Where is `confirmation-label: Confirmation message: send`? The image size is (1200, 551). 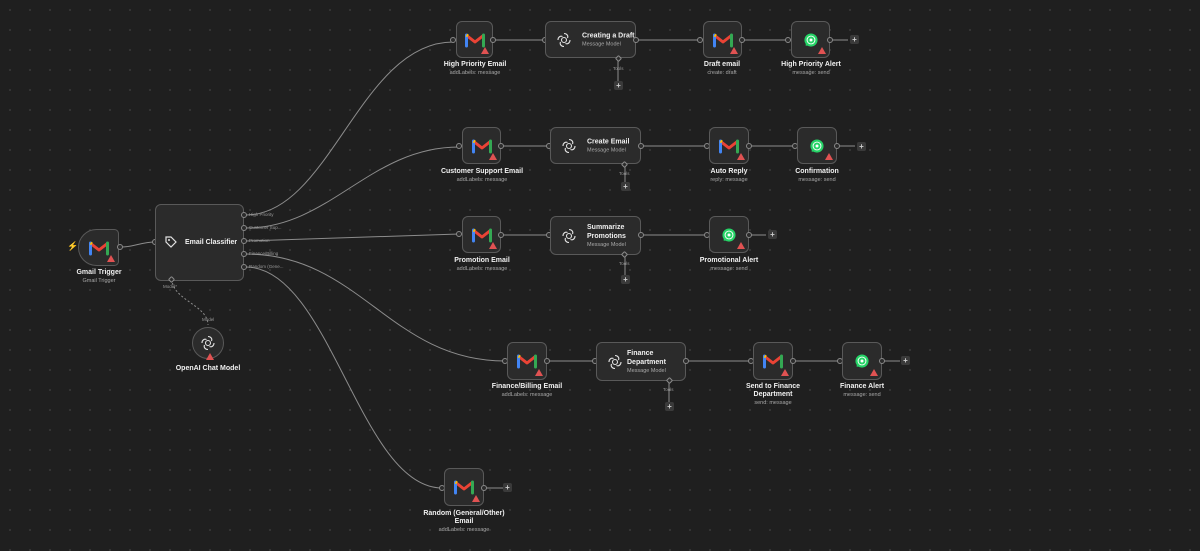
confirmation-label: Confirmation message: send is located at coordinates (817, 175).